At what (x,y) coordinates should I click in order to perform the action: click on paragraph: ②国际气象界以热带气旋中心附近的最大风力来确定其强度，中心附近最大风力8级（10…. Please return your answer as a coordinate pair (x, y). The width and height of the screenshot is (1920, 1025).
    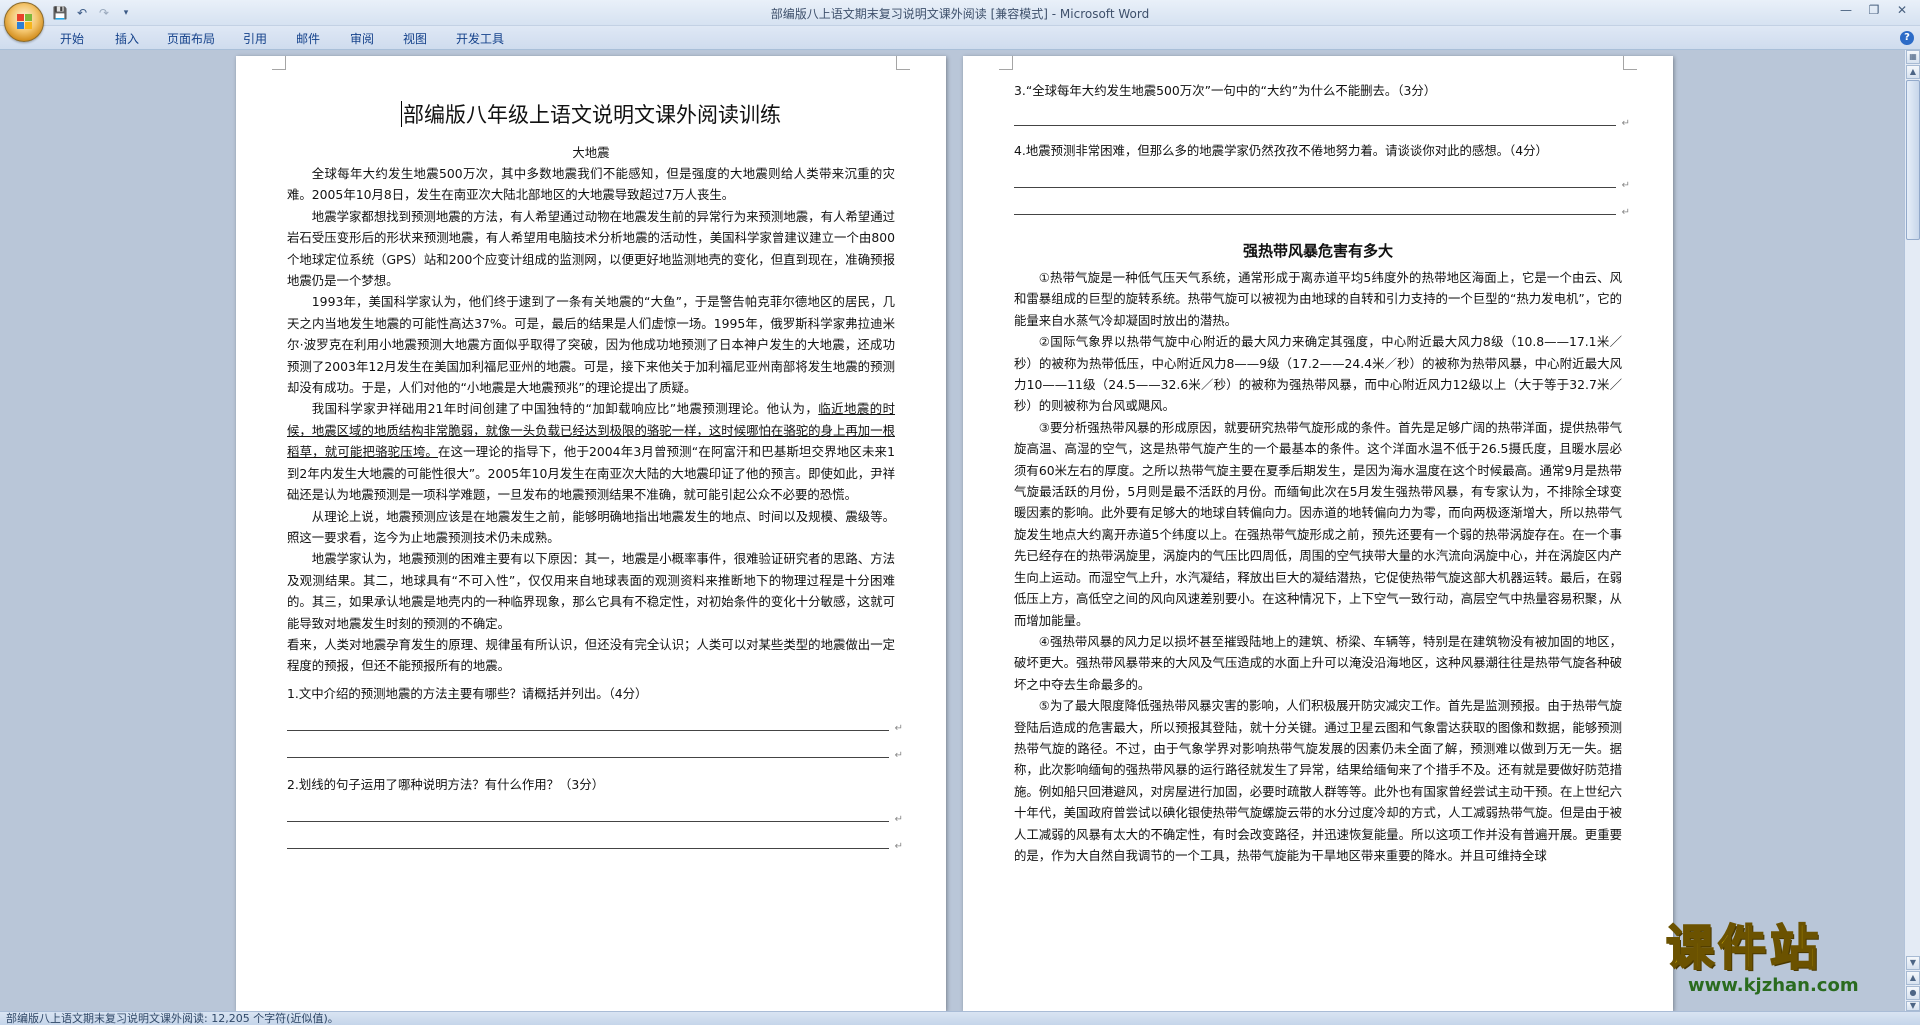
    Looking at the image, I should click on (1318, 374).